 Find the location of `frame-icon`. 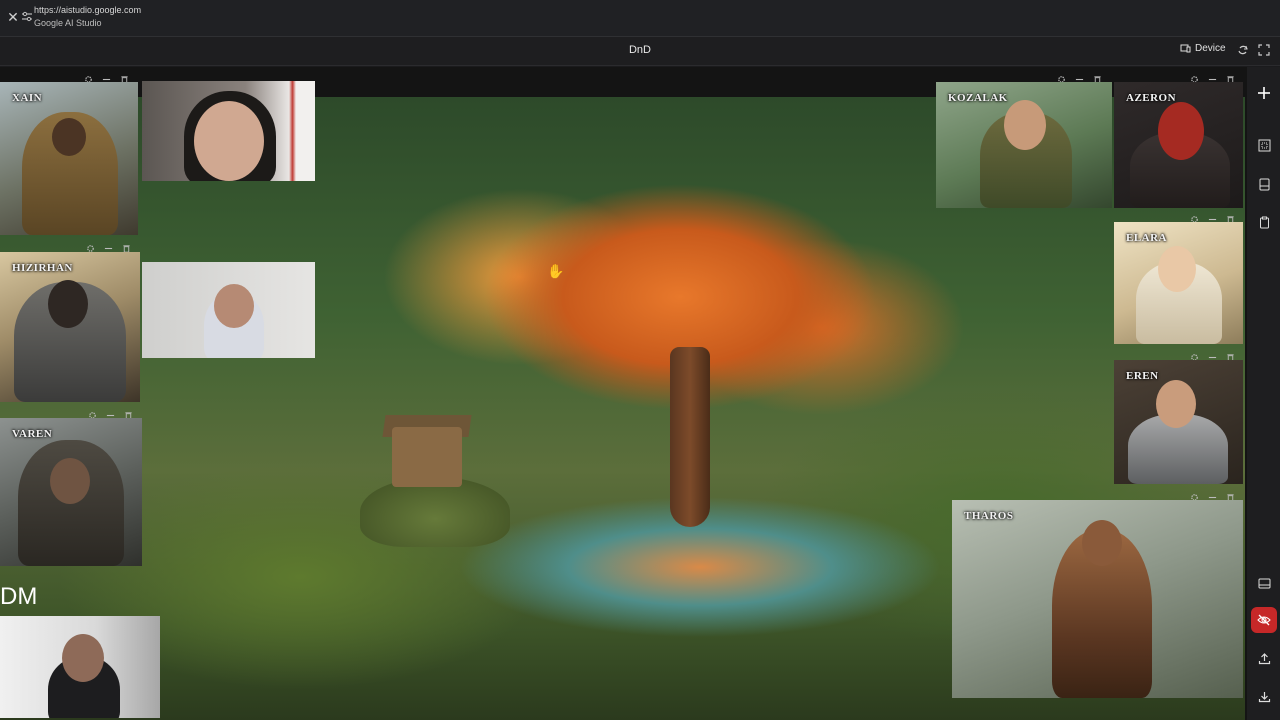

frame-icon is located at coordinates (1264, 145).